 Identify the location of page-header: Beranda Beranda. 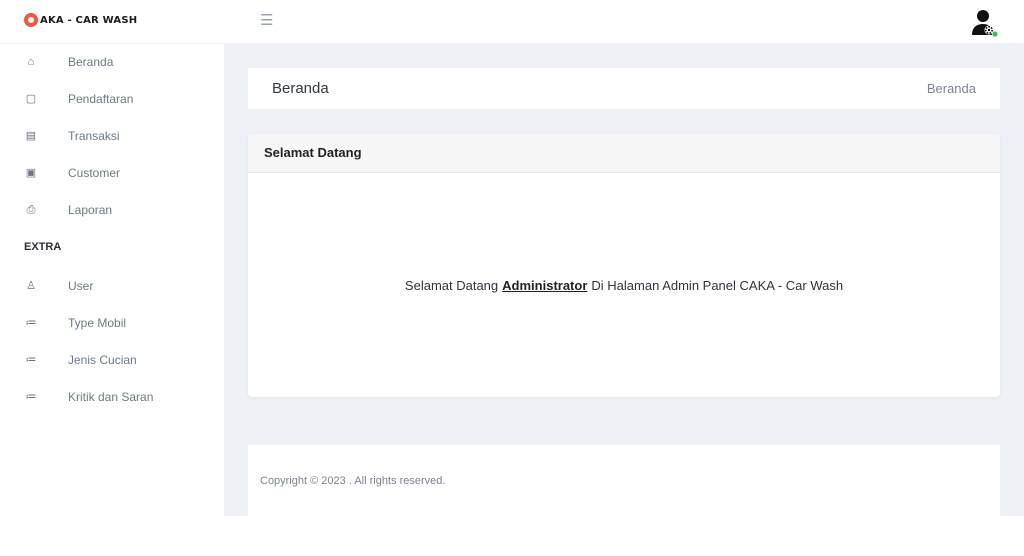
(624, 88).